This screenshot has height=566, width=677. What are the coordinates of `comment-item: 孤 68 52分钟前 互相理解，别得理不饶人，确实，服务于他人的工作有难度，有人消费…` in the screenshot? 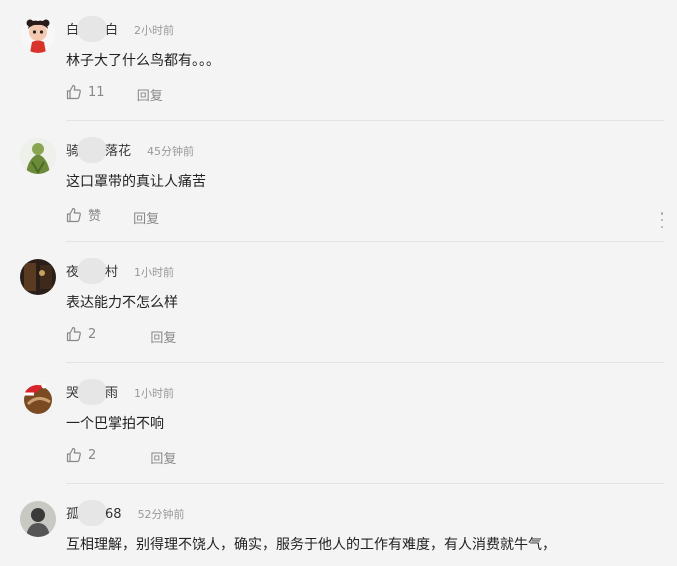 It's located at (338, 525).